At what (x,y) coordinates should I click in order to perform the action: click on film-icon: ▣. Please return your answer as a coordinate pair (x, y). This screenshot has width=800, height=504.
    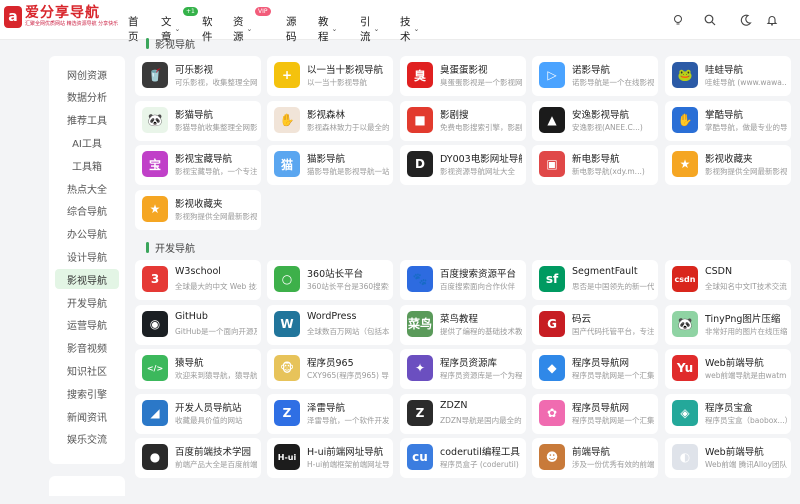
    Looking at the image, I should click on (552, 164).